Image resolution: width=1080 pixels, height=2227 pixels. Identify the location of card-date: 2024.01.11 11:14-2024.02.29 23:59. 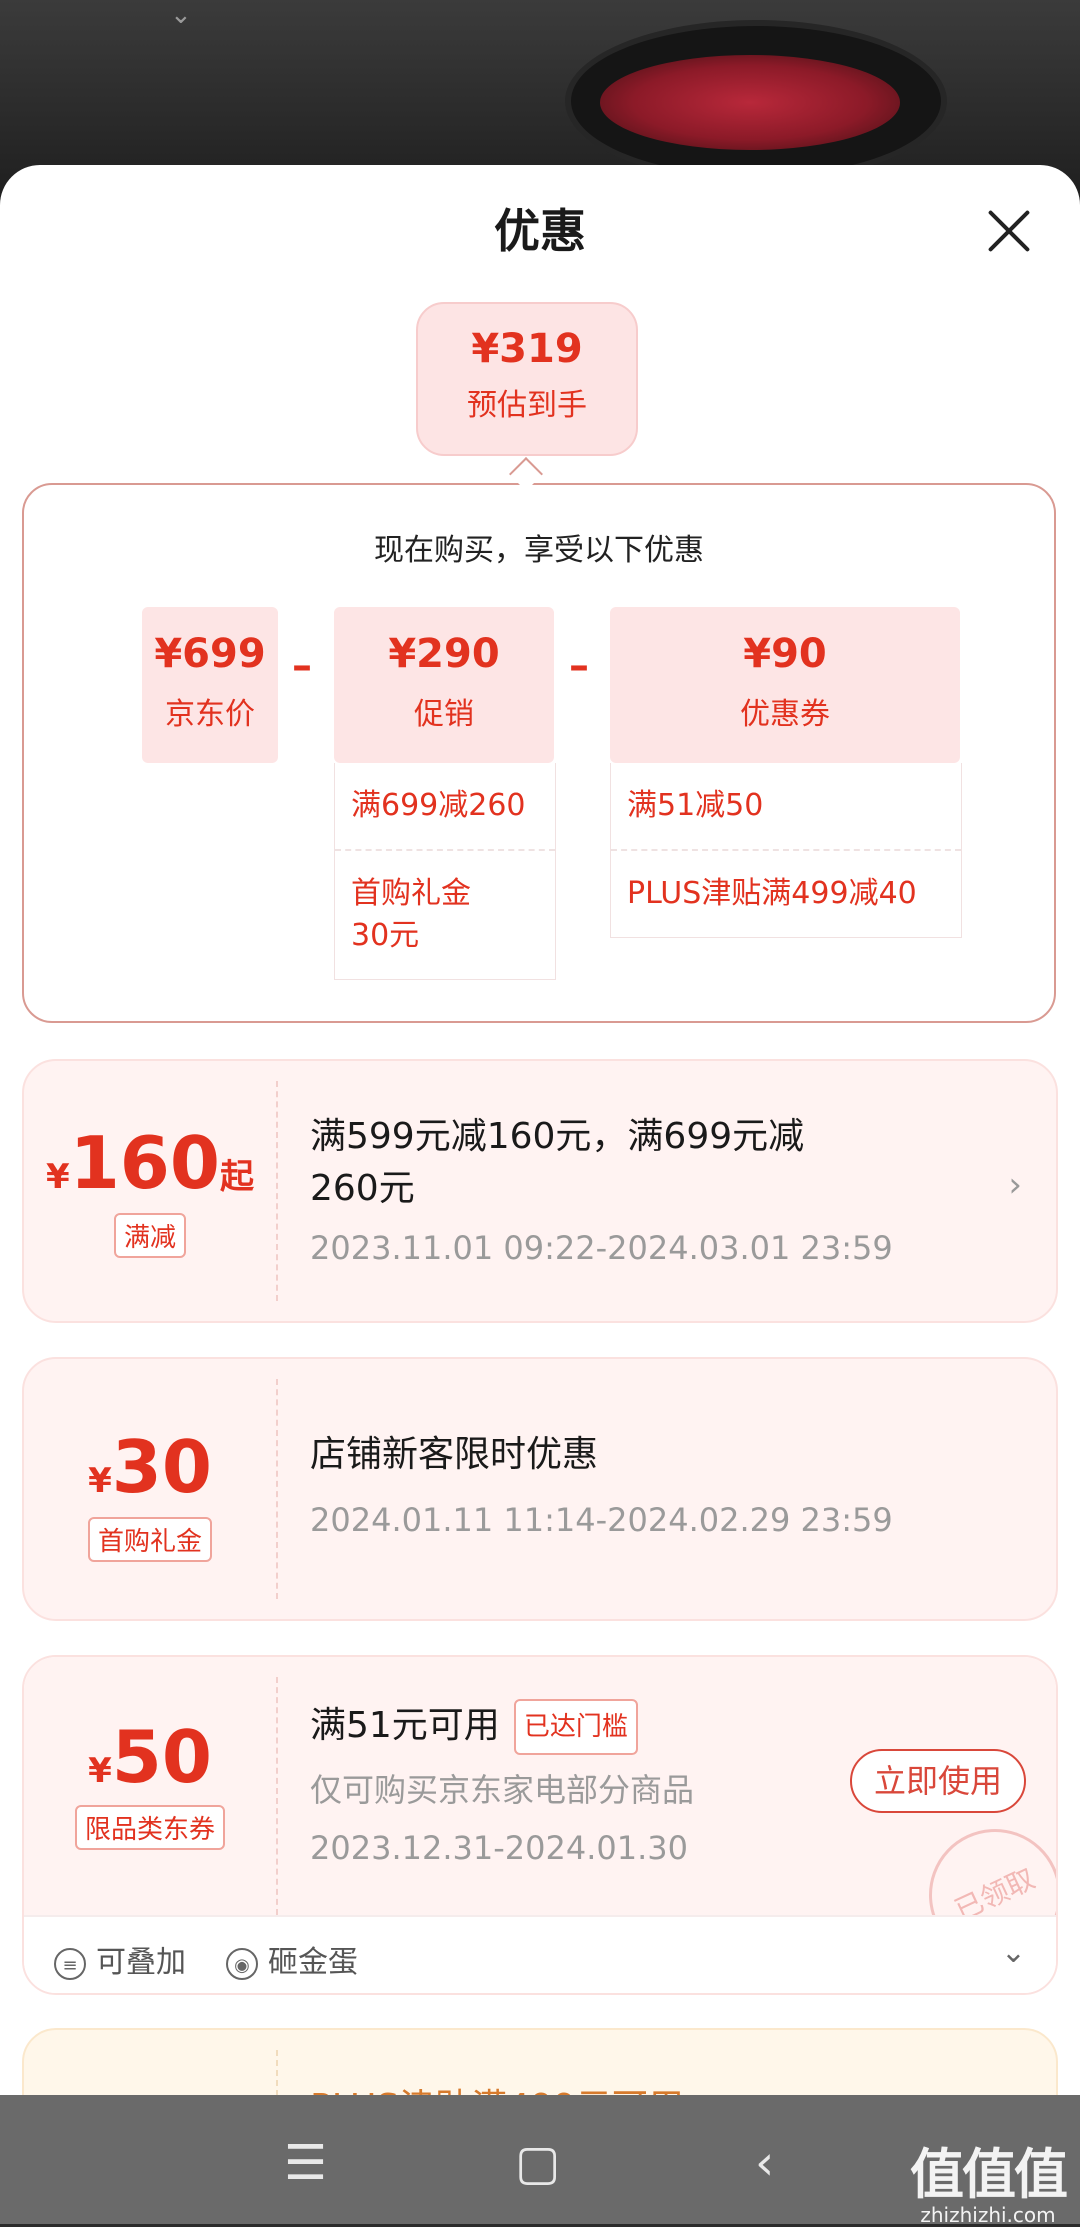
(601, 1520).